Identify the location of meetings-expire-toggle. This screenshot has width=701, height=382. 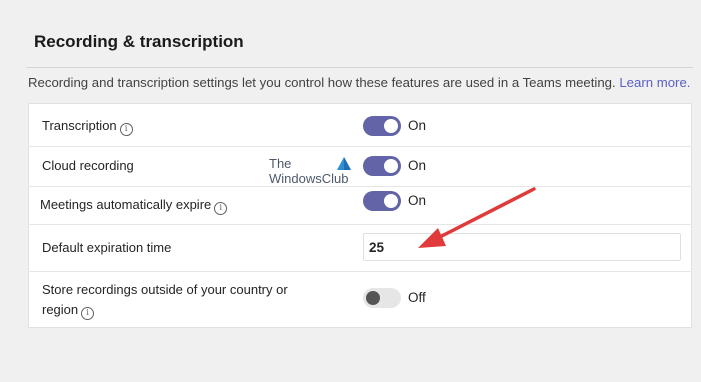
(382, 201).